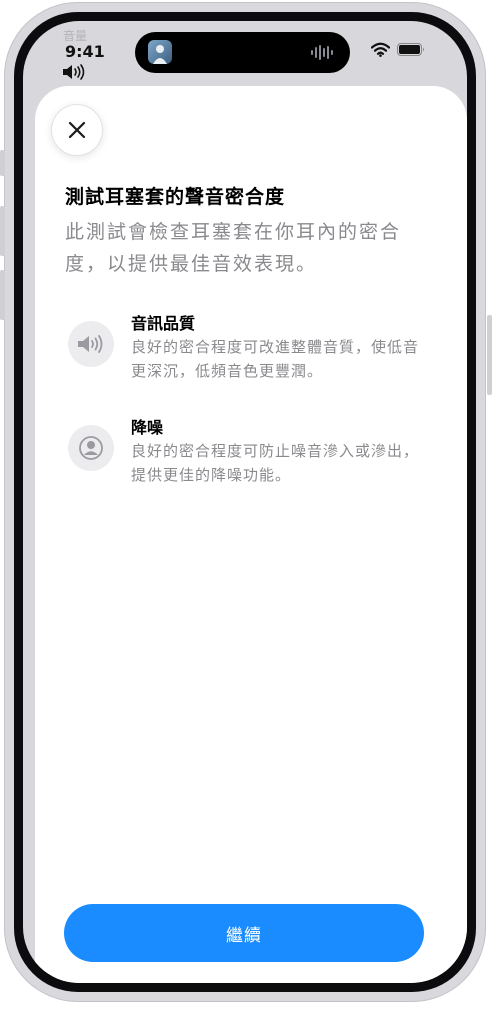 Image resolution: width=492 pixels, height=1011 pixels. I want to click on speaker-playing-icon, so click(74, 72).